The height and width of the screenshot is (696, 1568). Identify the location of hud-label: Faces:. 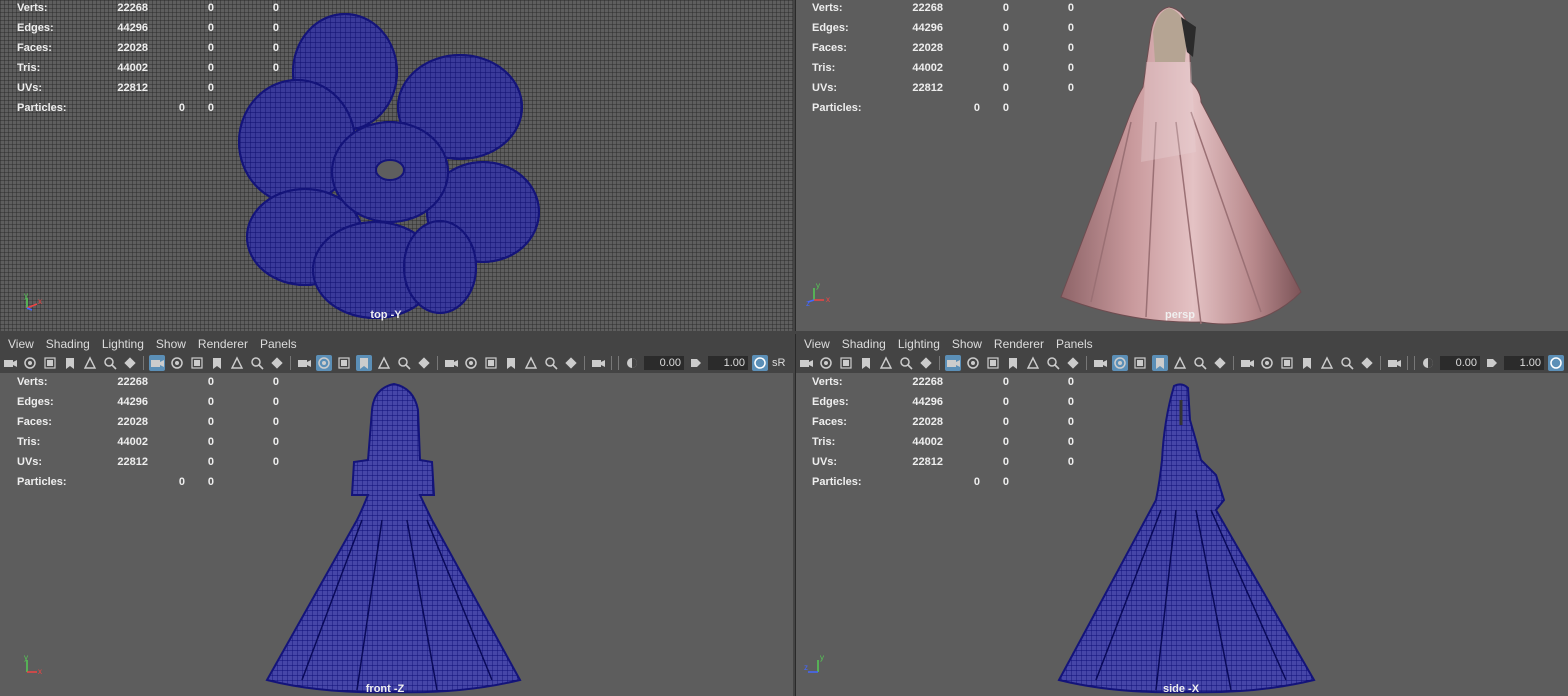
(829, 48).